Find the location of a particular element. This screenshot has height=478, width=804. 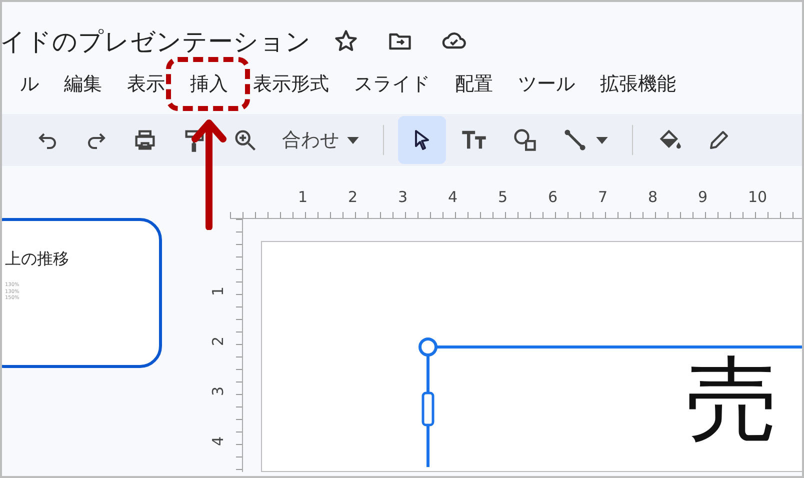

ruler-number: 5 is located at coordinates (503, 198).